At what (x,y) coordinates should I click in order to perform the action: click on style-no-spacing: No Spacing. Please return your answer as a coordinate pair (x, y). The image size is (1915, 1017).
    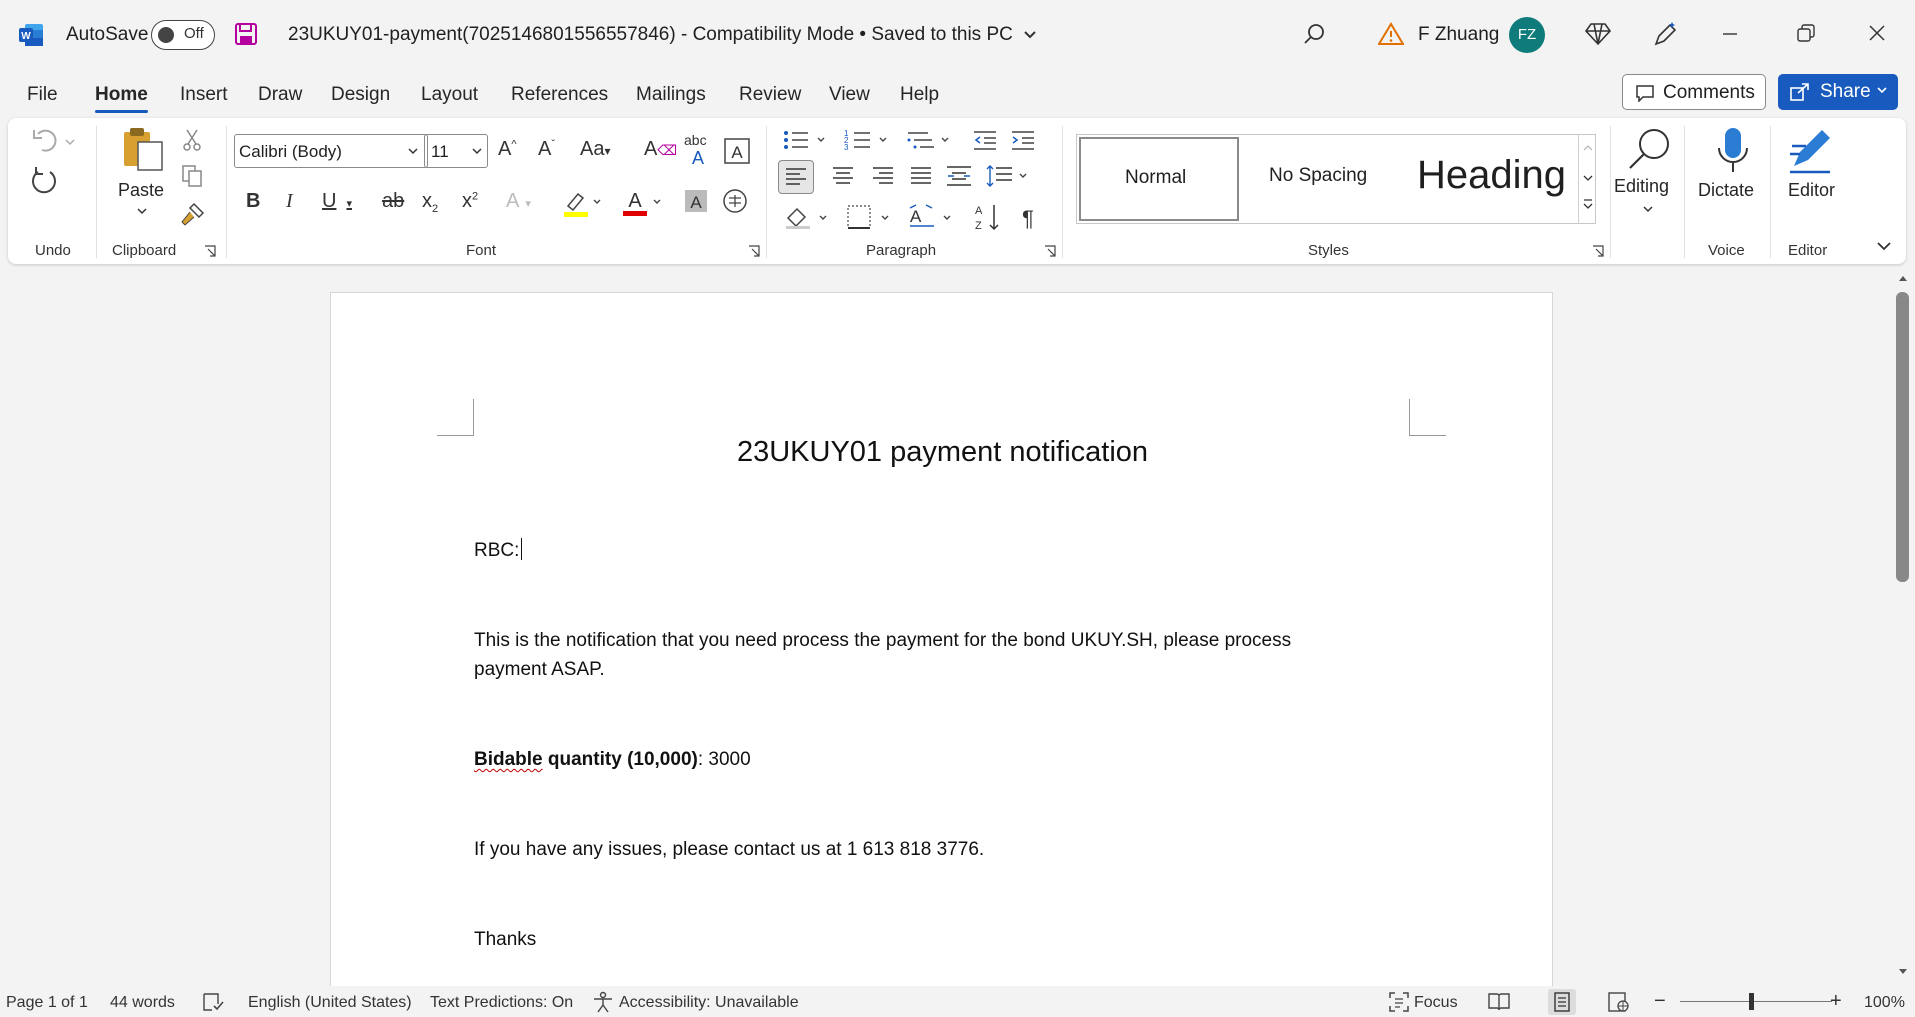
    Looking at the image, I should click on (1324, 179).